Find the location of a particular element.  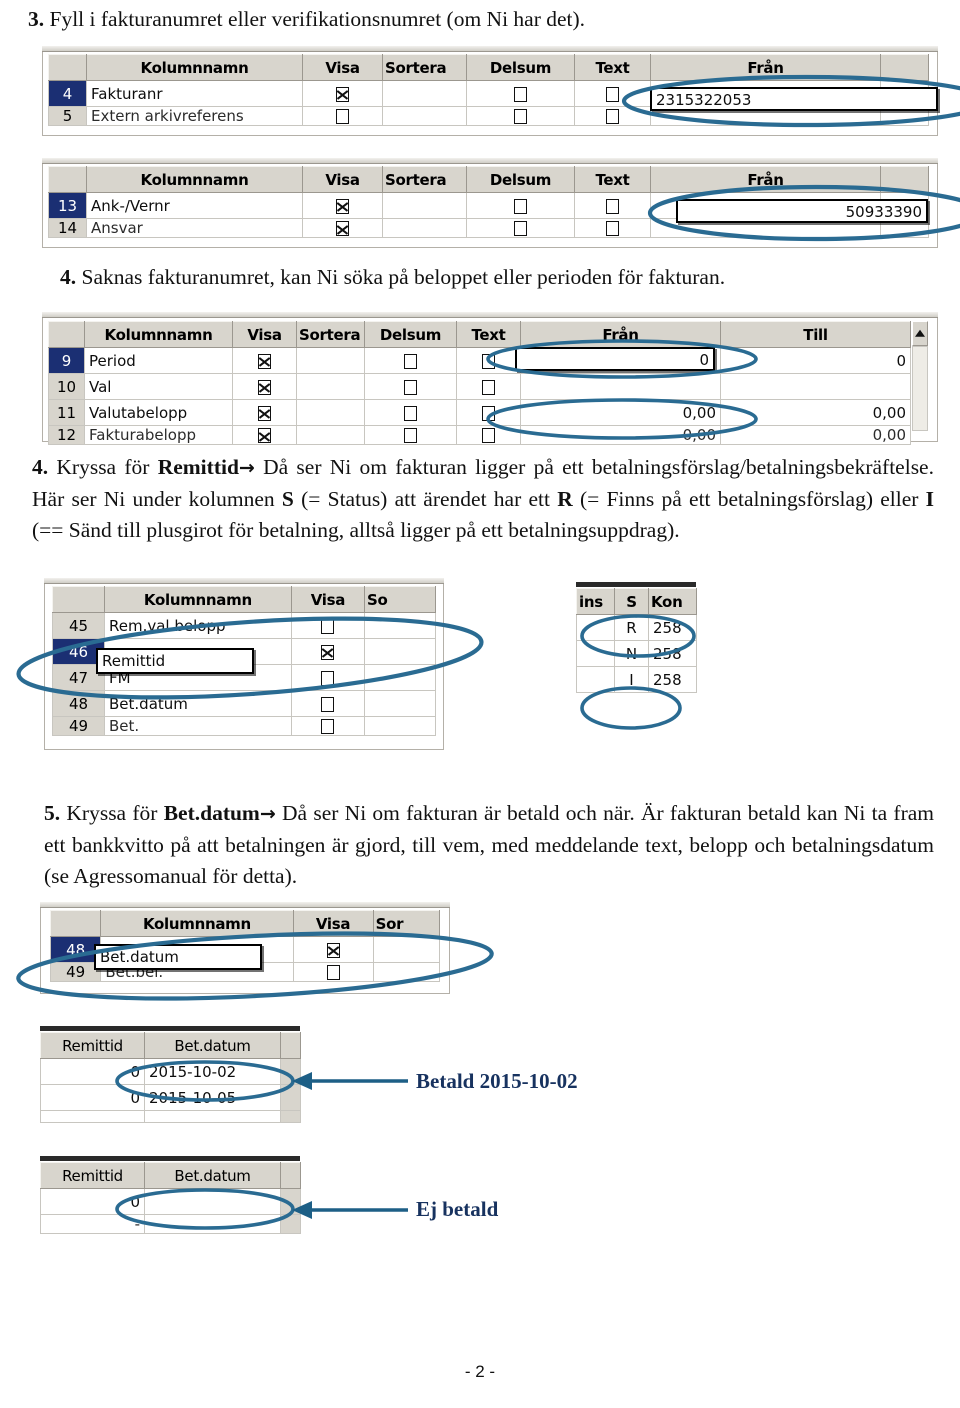

table-row: N 258 is located at coordinates (636, 653).